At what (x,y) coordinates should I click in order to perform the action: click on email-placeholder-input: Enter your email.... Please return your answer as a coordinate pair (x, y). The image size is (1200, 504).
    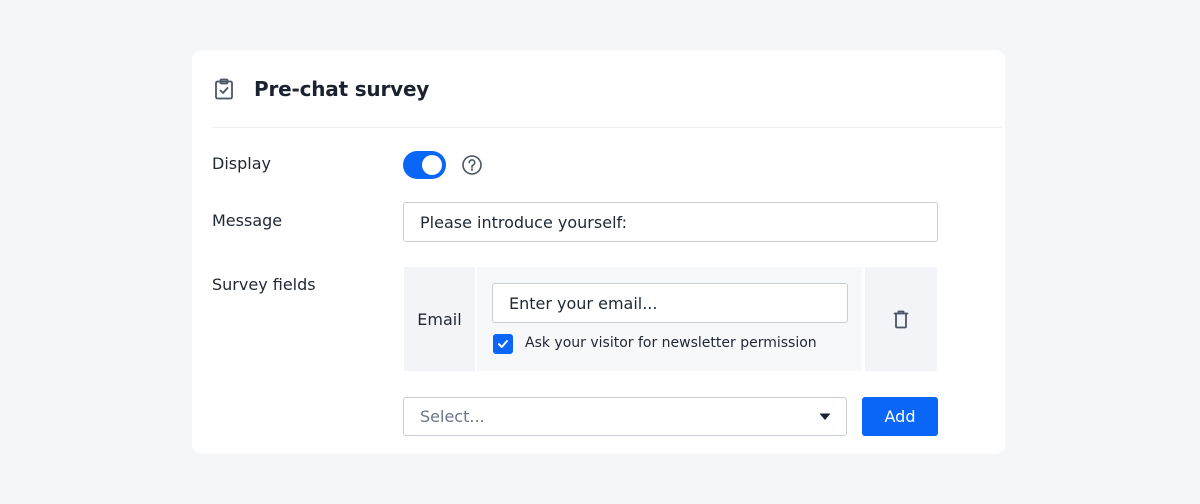
    Looking at the image, I should click on (670, 303).